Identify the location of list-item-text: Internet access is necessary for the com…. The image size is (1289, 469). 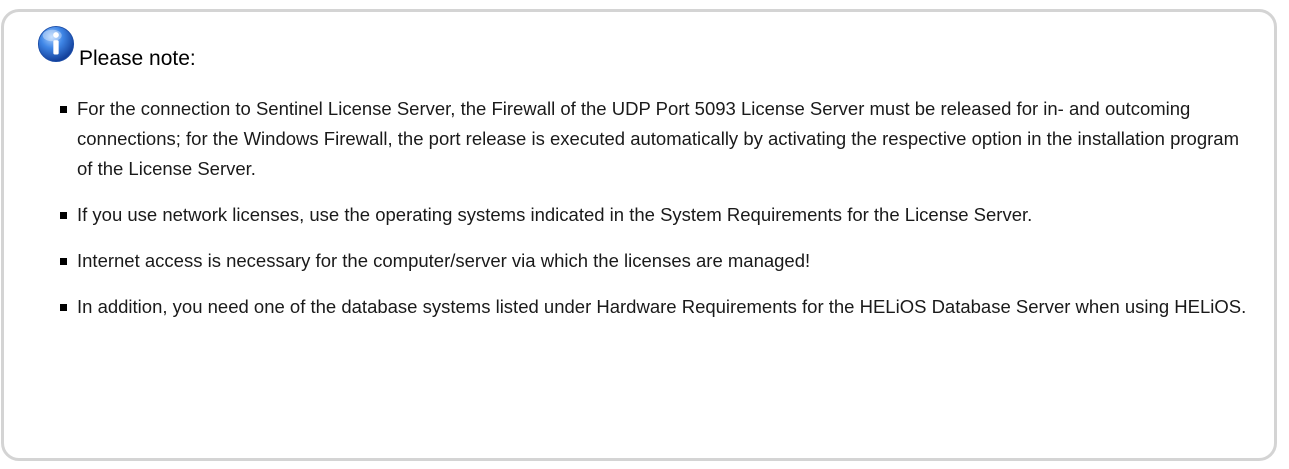
(444, 260).